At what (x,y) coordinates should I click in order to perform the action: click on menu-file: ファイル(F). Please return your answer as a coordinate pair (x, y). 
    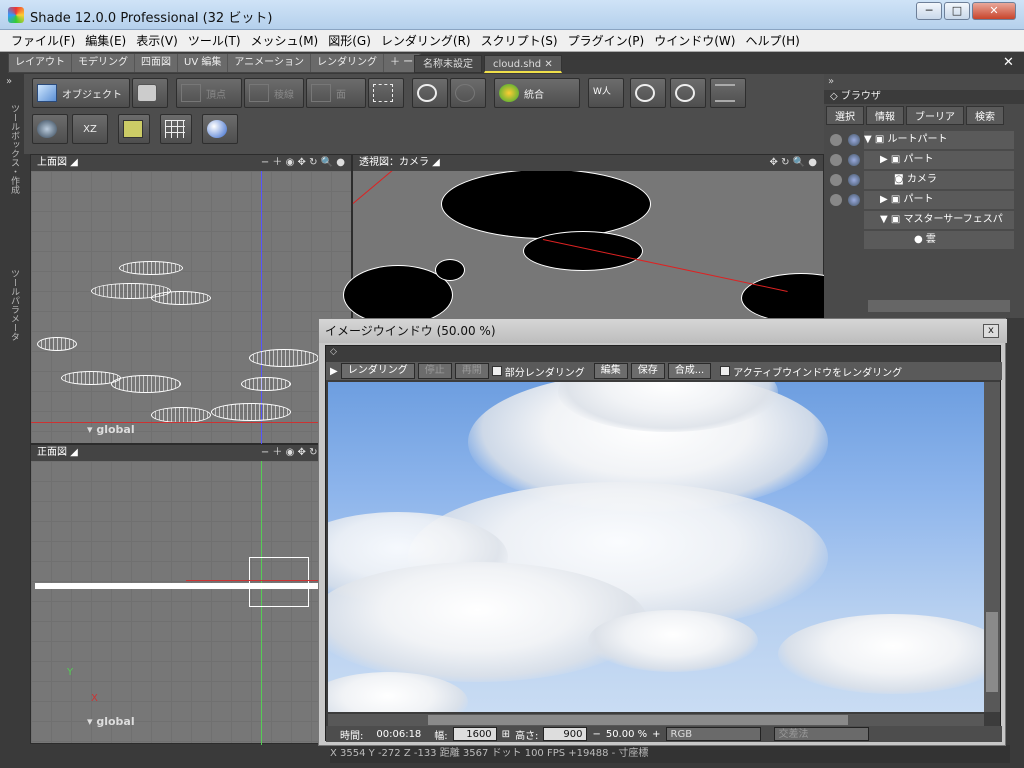
    Looking at the image, I should click on (43, 41).